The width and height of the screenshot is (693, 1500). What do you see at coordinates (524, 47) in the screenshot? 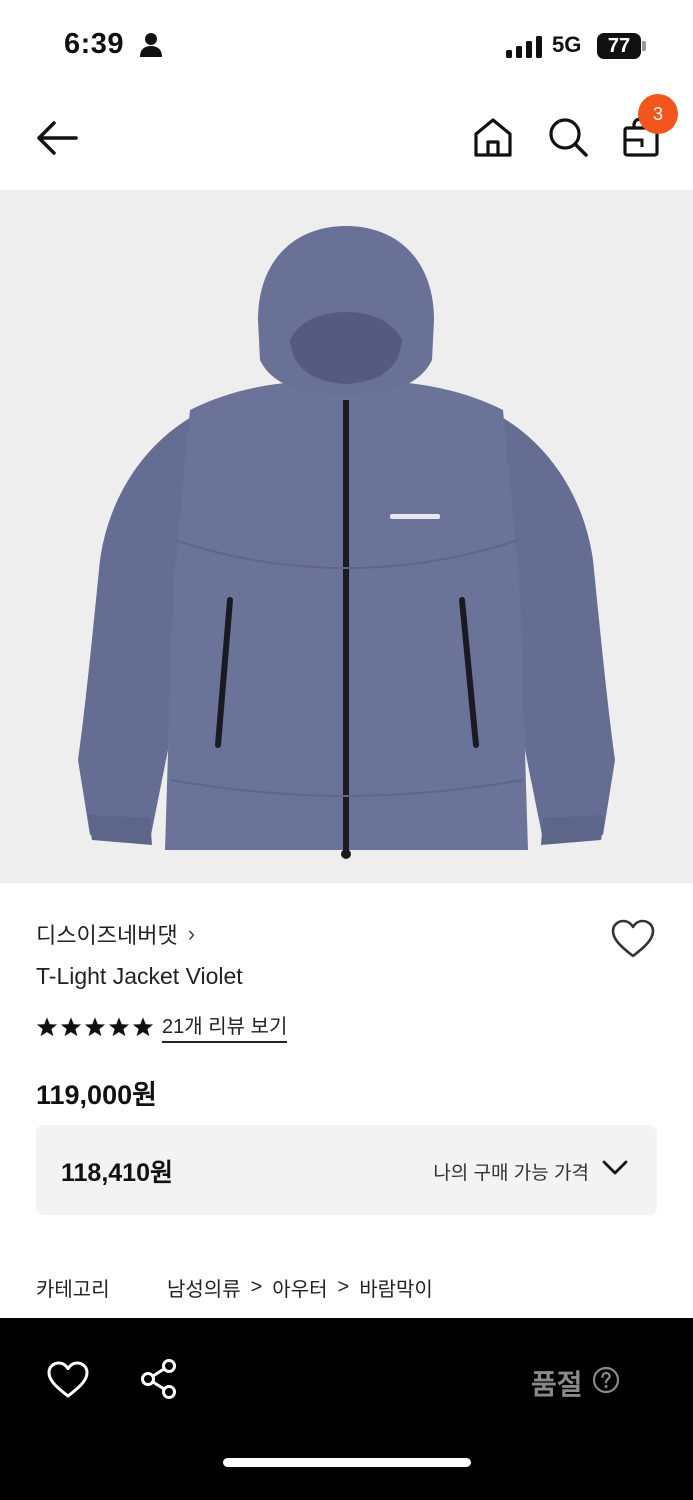
I see `signal-icon` at bounding box center [524, 47].